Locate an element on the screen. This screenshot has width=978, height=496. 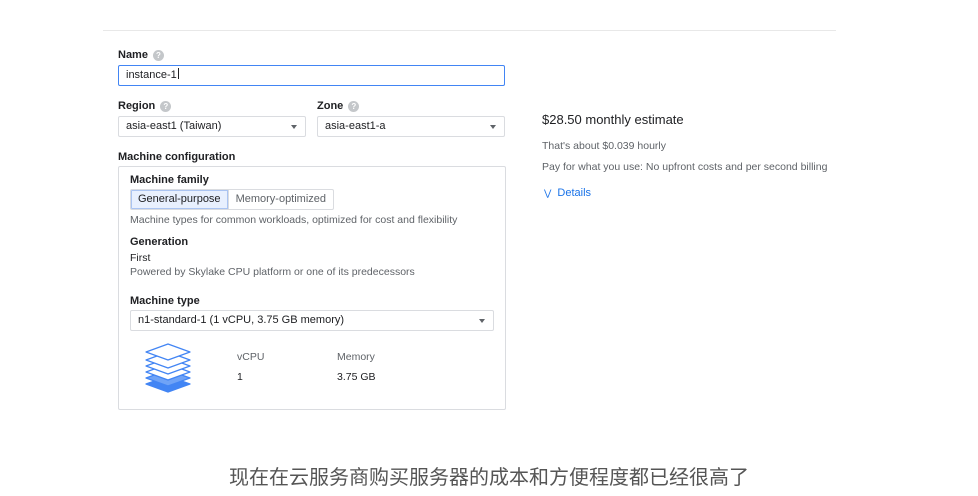
vcpu-value: 1 is located at coordinates (240, 377).